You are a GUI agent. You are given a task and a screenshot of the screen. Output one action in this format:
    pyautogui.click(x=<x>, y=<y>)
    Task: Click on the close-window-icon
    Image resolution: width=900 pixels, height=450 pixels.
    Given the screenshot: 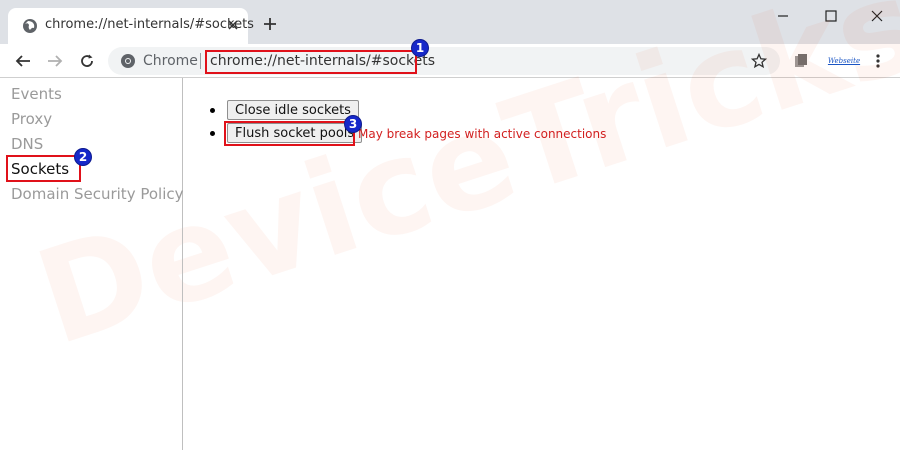 What is the action you would take?
    pyautogui.click(x=877, y=16)
    